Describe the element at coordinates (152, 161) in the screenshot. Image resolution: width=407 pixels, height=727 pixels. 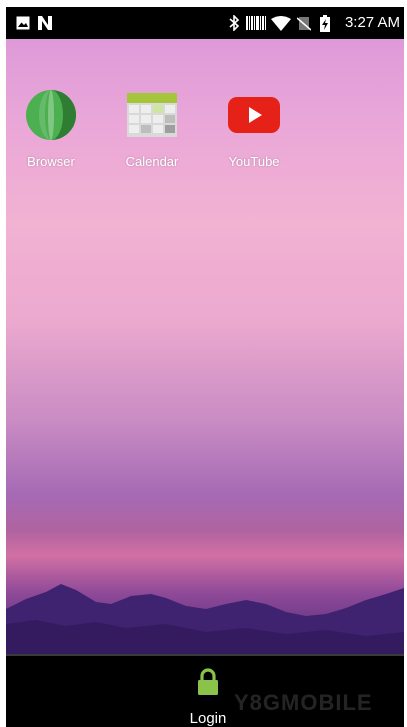
I see `app-label: Calendar` at that location.